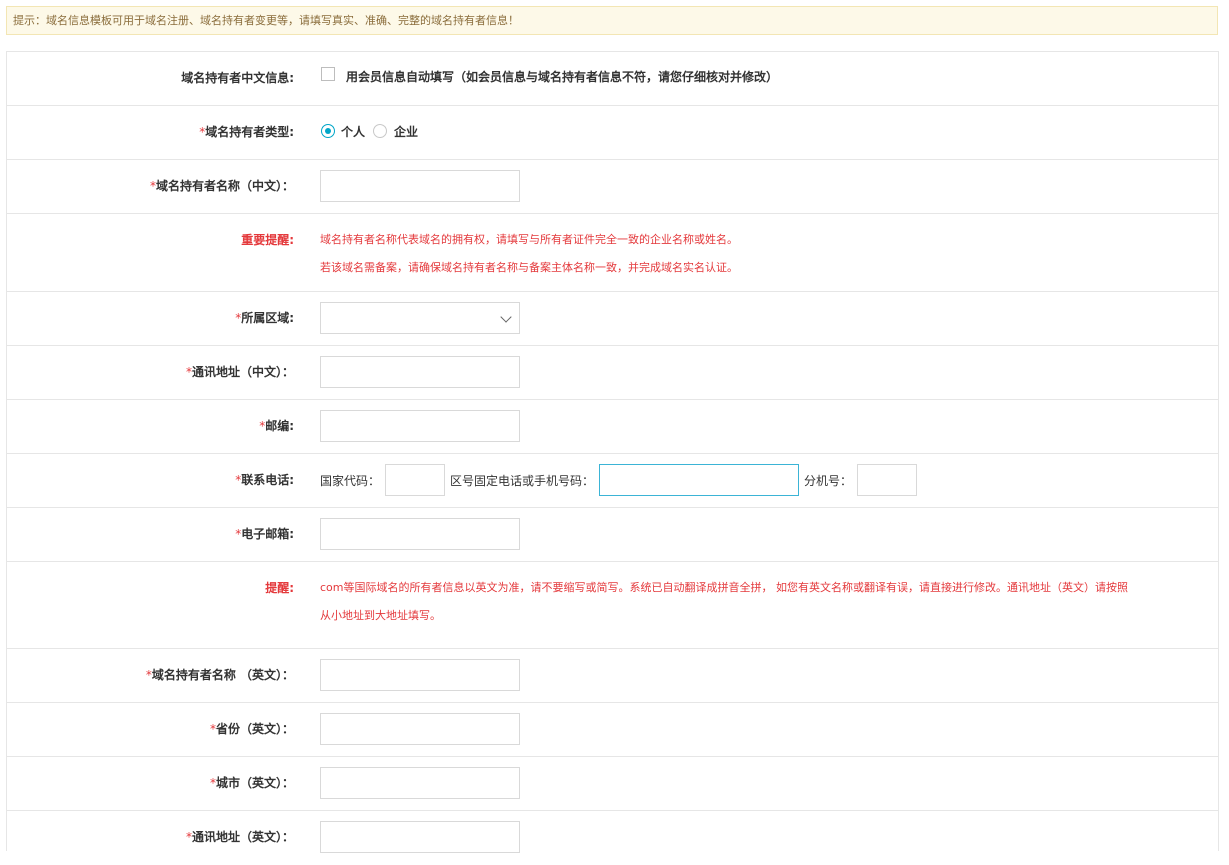 This screenshot has width=1229, height=865. Describe the element at coordinates (353, 131) in the screenshot. I see `radio-personal-label: 个人` at that location.